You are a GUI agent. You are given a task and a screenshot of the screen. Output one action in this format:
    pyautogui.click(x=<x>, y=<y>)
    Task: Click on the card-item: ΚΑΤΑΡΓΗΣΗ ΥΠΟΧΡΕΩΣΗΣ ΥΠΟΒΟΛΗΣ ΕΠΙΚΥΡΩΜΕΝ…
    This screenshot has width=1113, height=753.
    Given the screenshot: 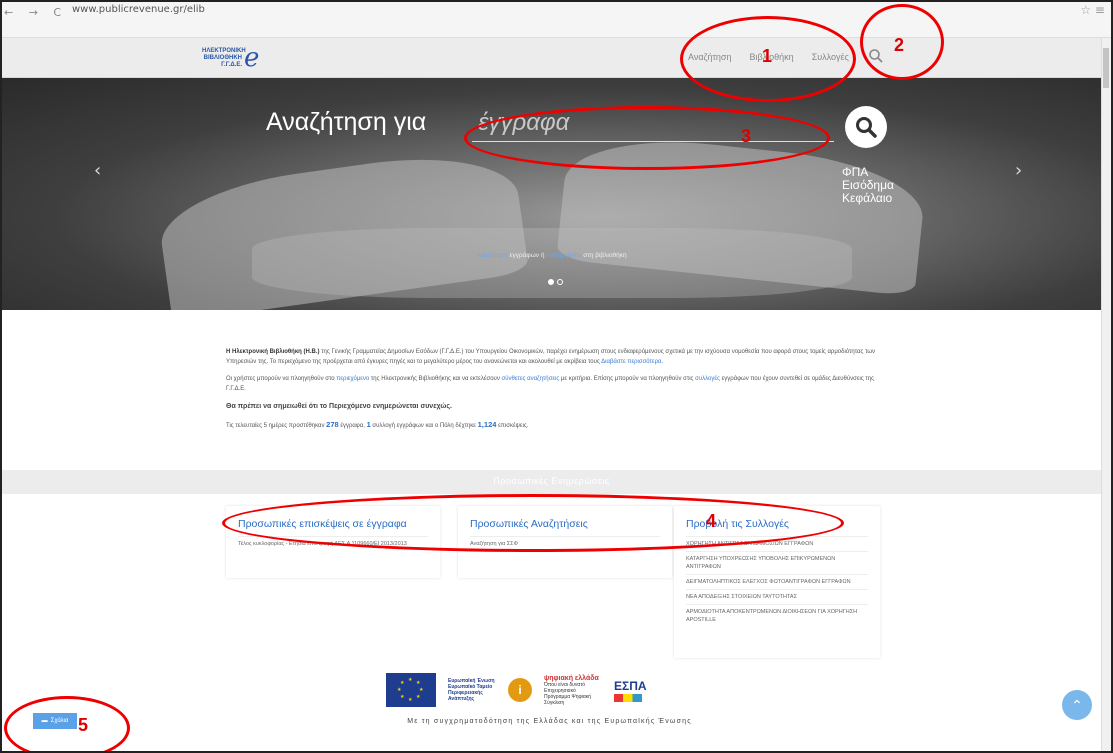 What is the action you would take?
    pyautogui.click(x=777, y=562)
    